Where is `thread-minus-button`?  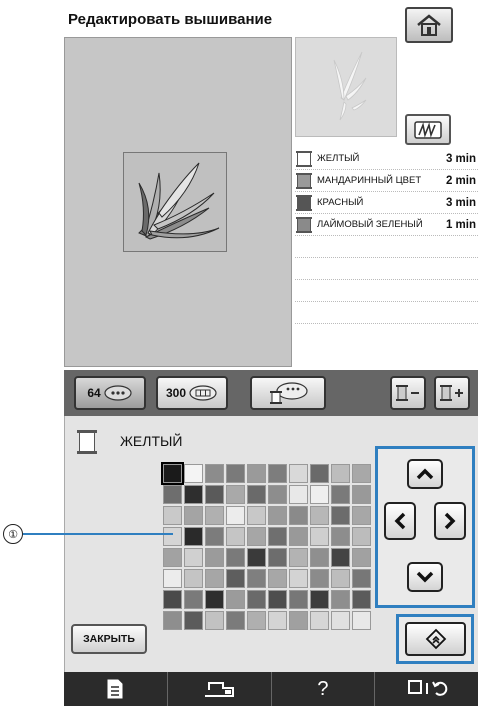
thread-minus-button is located at coordinates (408, 393).